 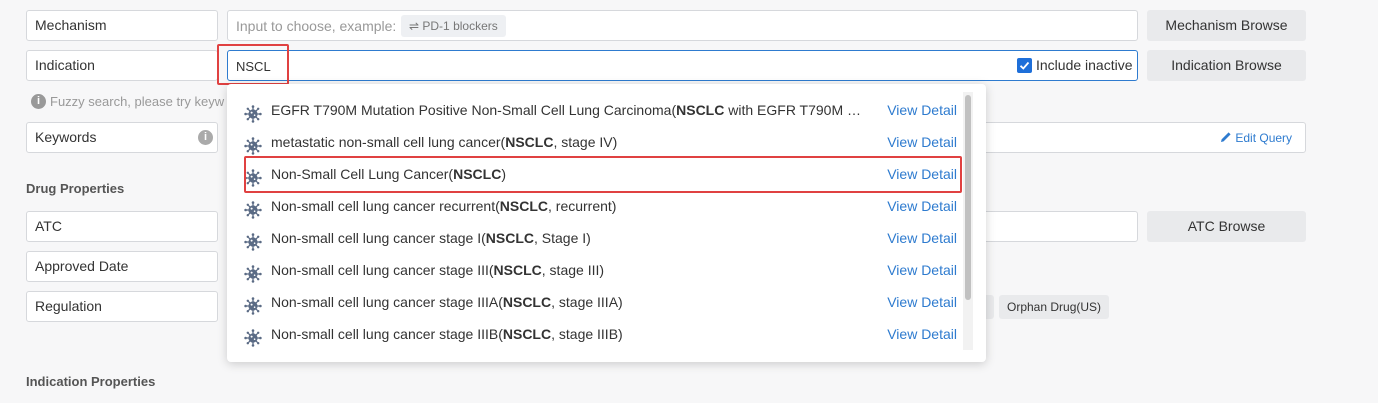 I want to click on atc-browse-button: ATC Browse, so click(x=1226, y=226).